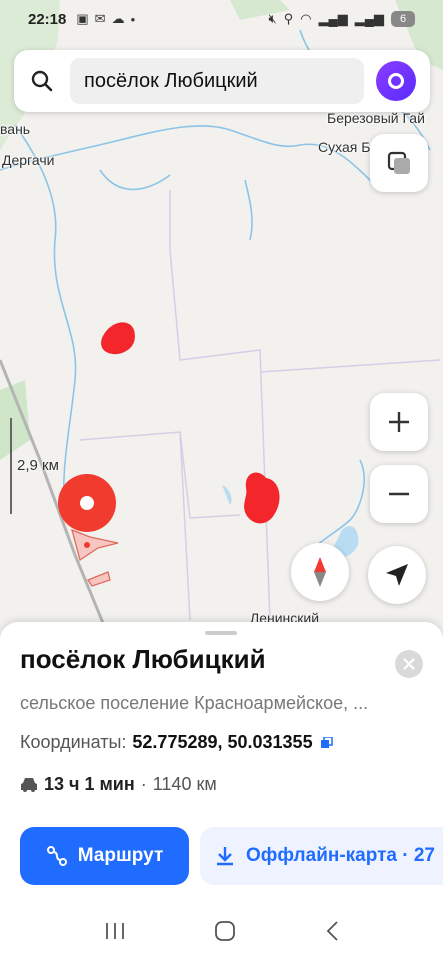  I want to click on car-icon, so click(29, 784).